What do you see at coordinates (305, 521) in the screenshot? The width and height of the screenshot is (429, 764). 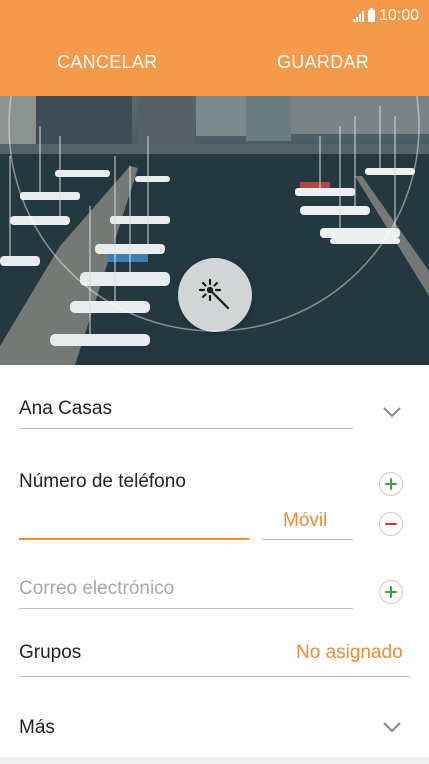 I see `phone-type-select: Móvil` at bounding box center [305, 521].